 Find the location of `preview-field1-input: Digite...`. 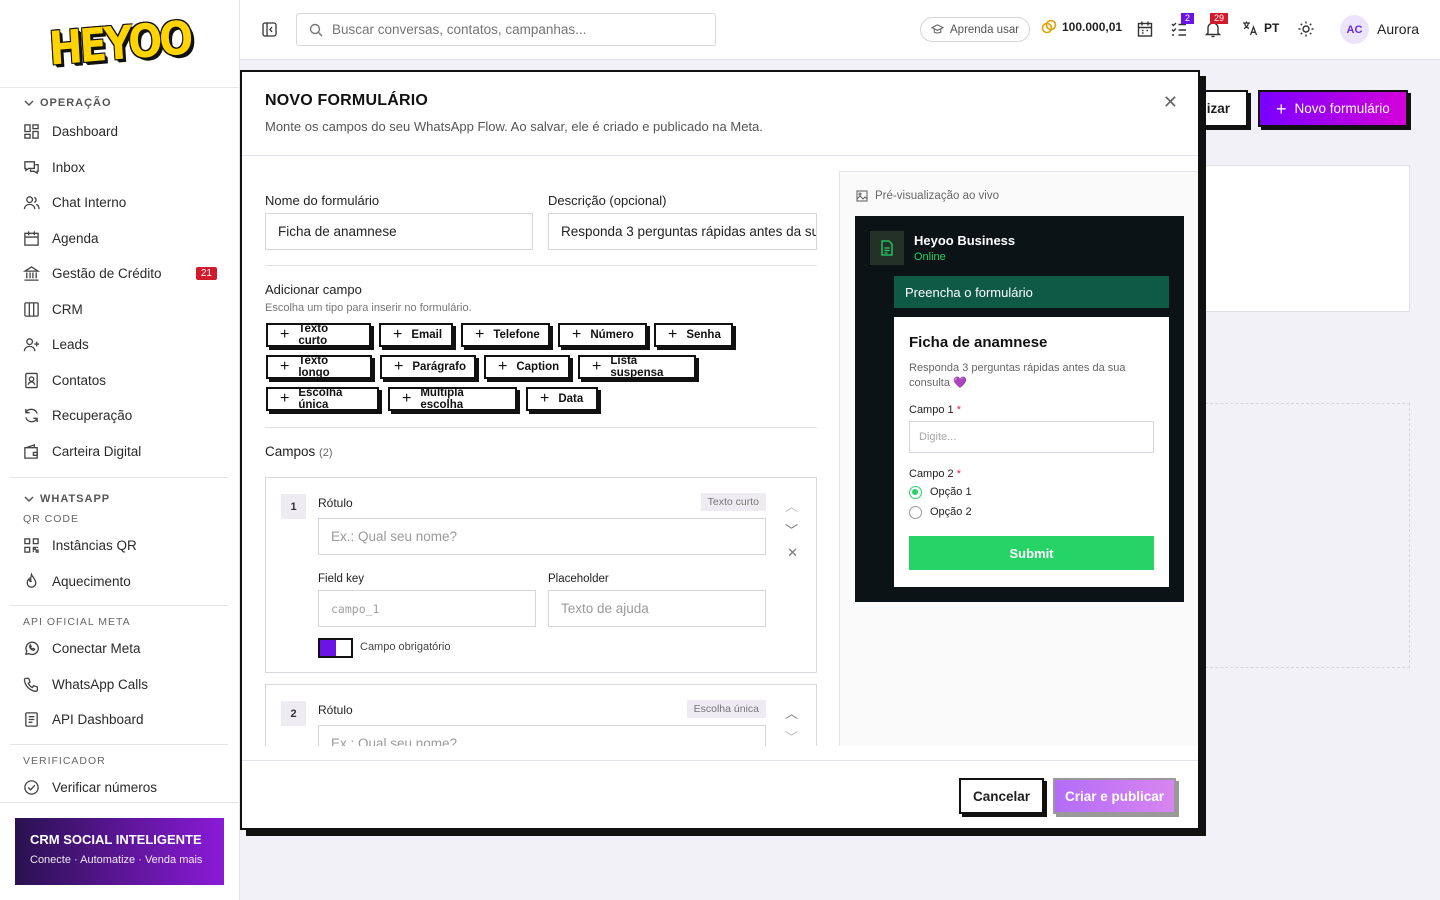

preview-field1-input: Digite... is located at coordinates (1031, 437).